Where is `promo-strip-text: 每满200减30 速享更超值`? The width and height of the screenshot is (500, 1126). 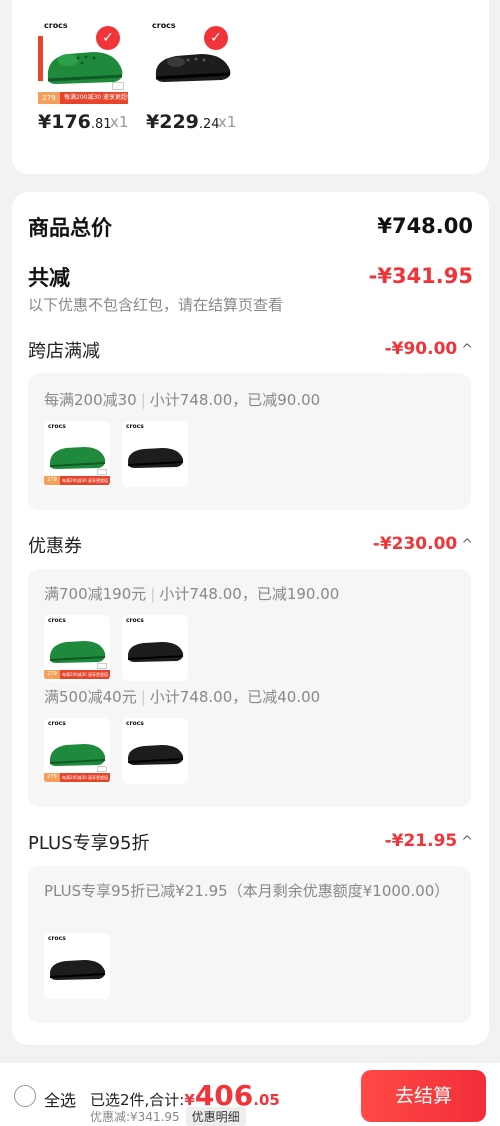
promo-strip-text: 每满200减30 速享更超值 is located at coordinates (96, 97).